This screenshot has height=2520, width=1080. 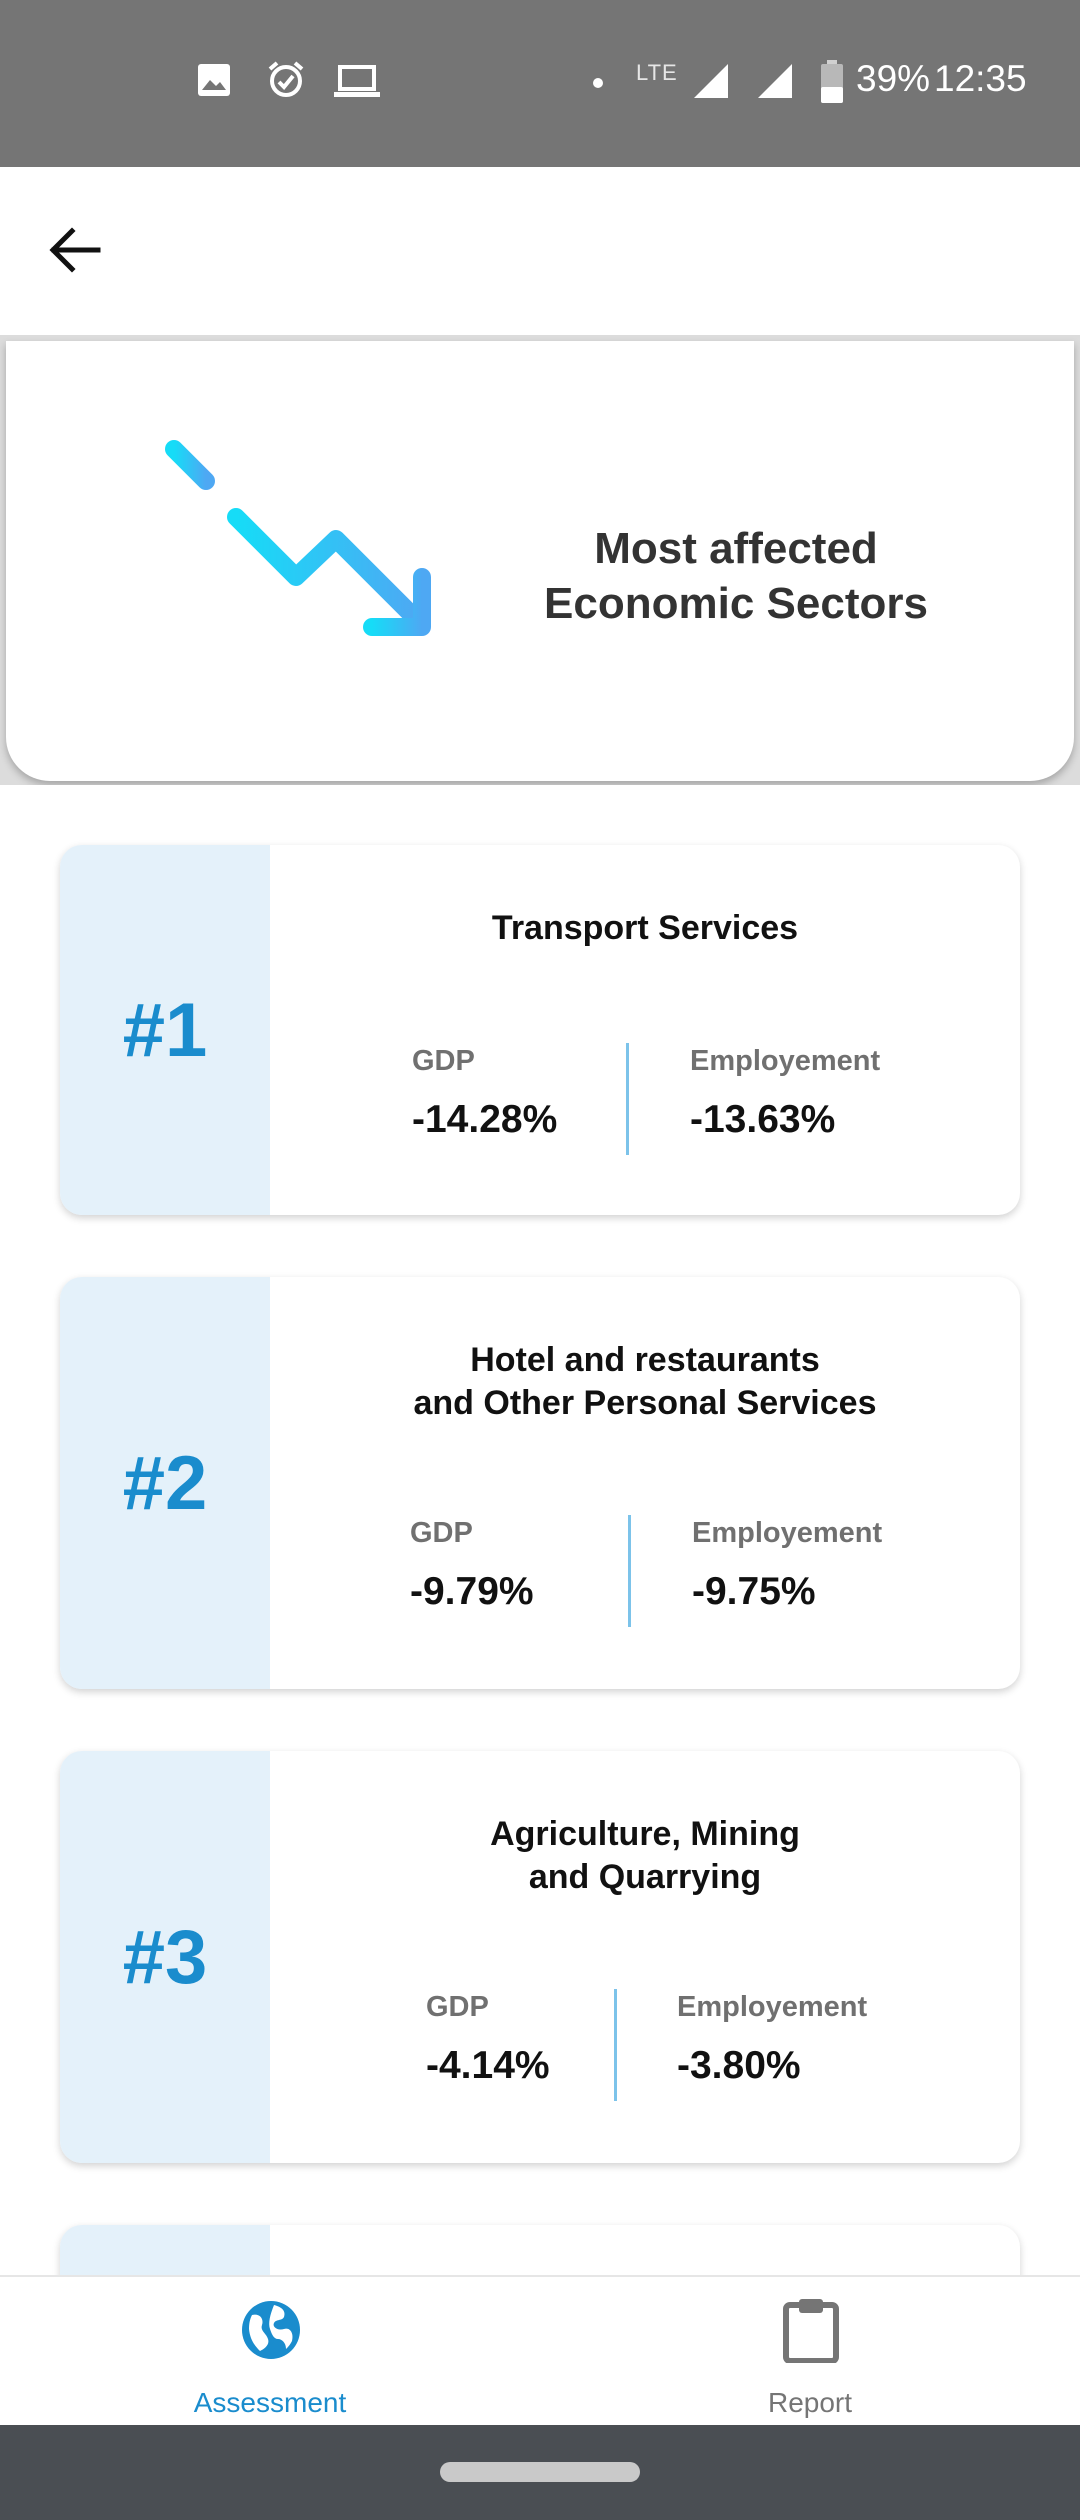 What do you see at coordinates (214, 82) in the screenshot?
I see `image-icon` at bounding box center [214, 82].